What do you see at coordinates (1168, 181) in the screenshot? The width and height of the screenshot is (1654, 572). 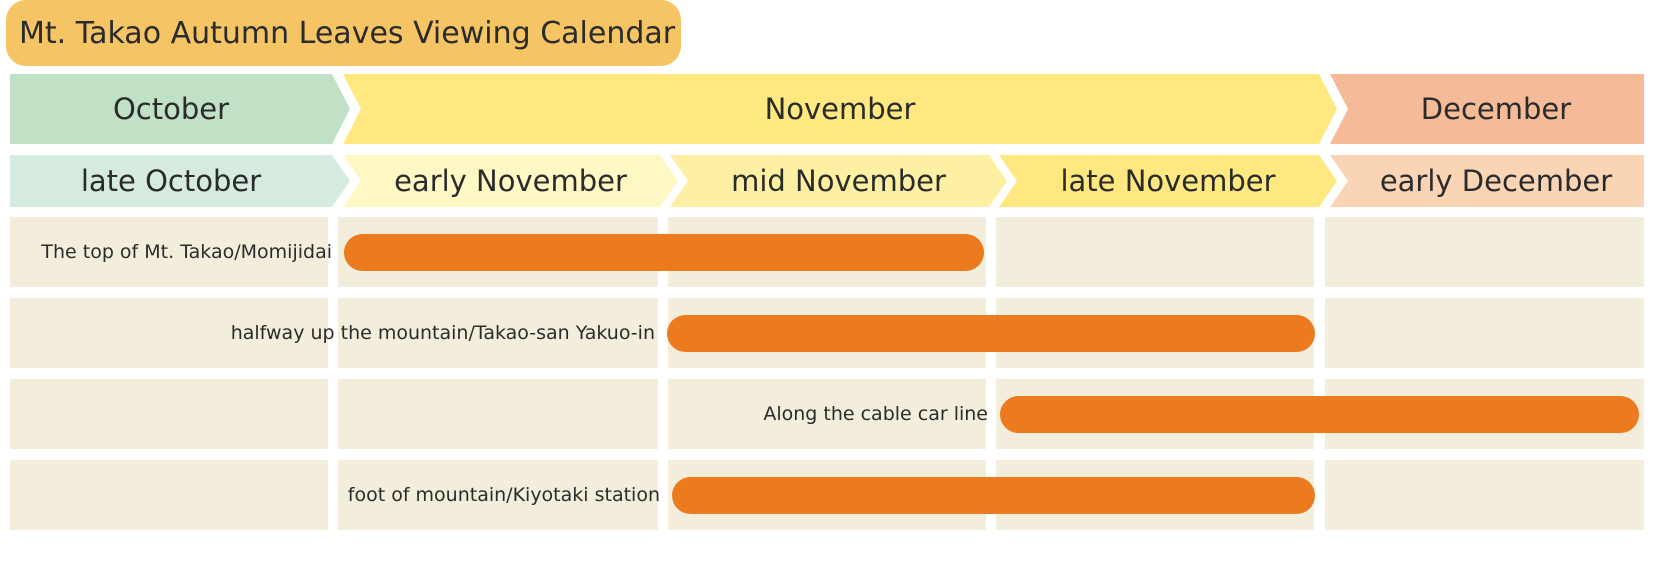 I see `period-label: late November` at bounding box center [1168, 181].